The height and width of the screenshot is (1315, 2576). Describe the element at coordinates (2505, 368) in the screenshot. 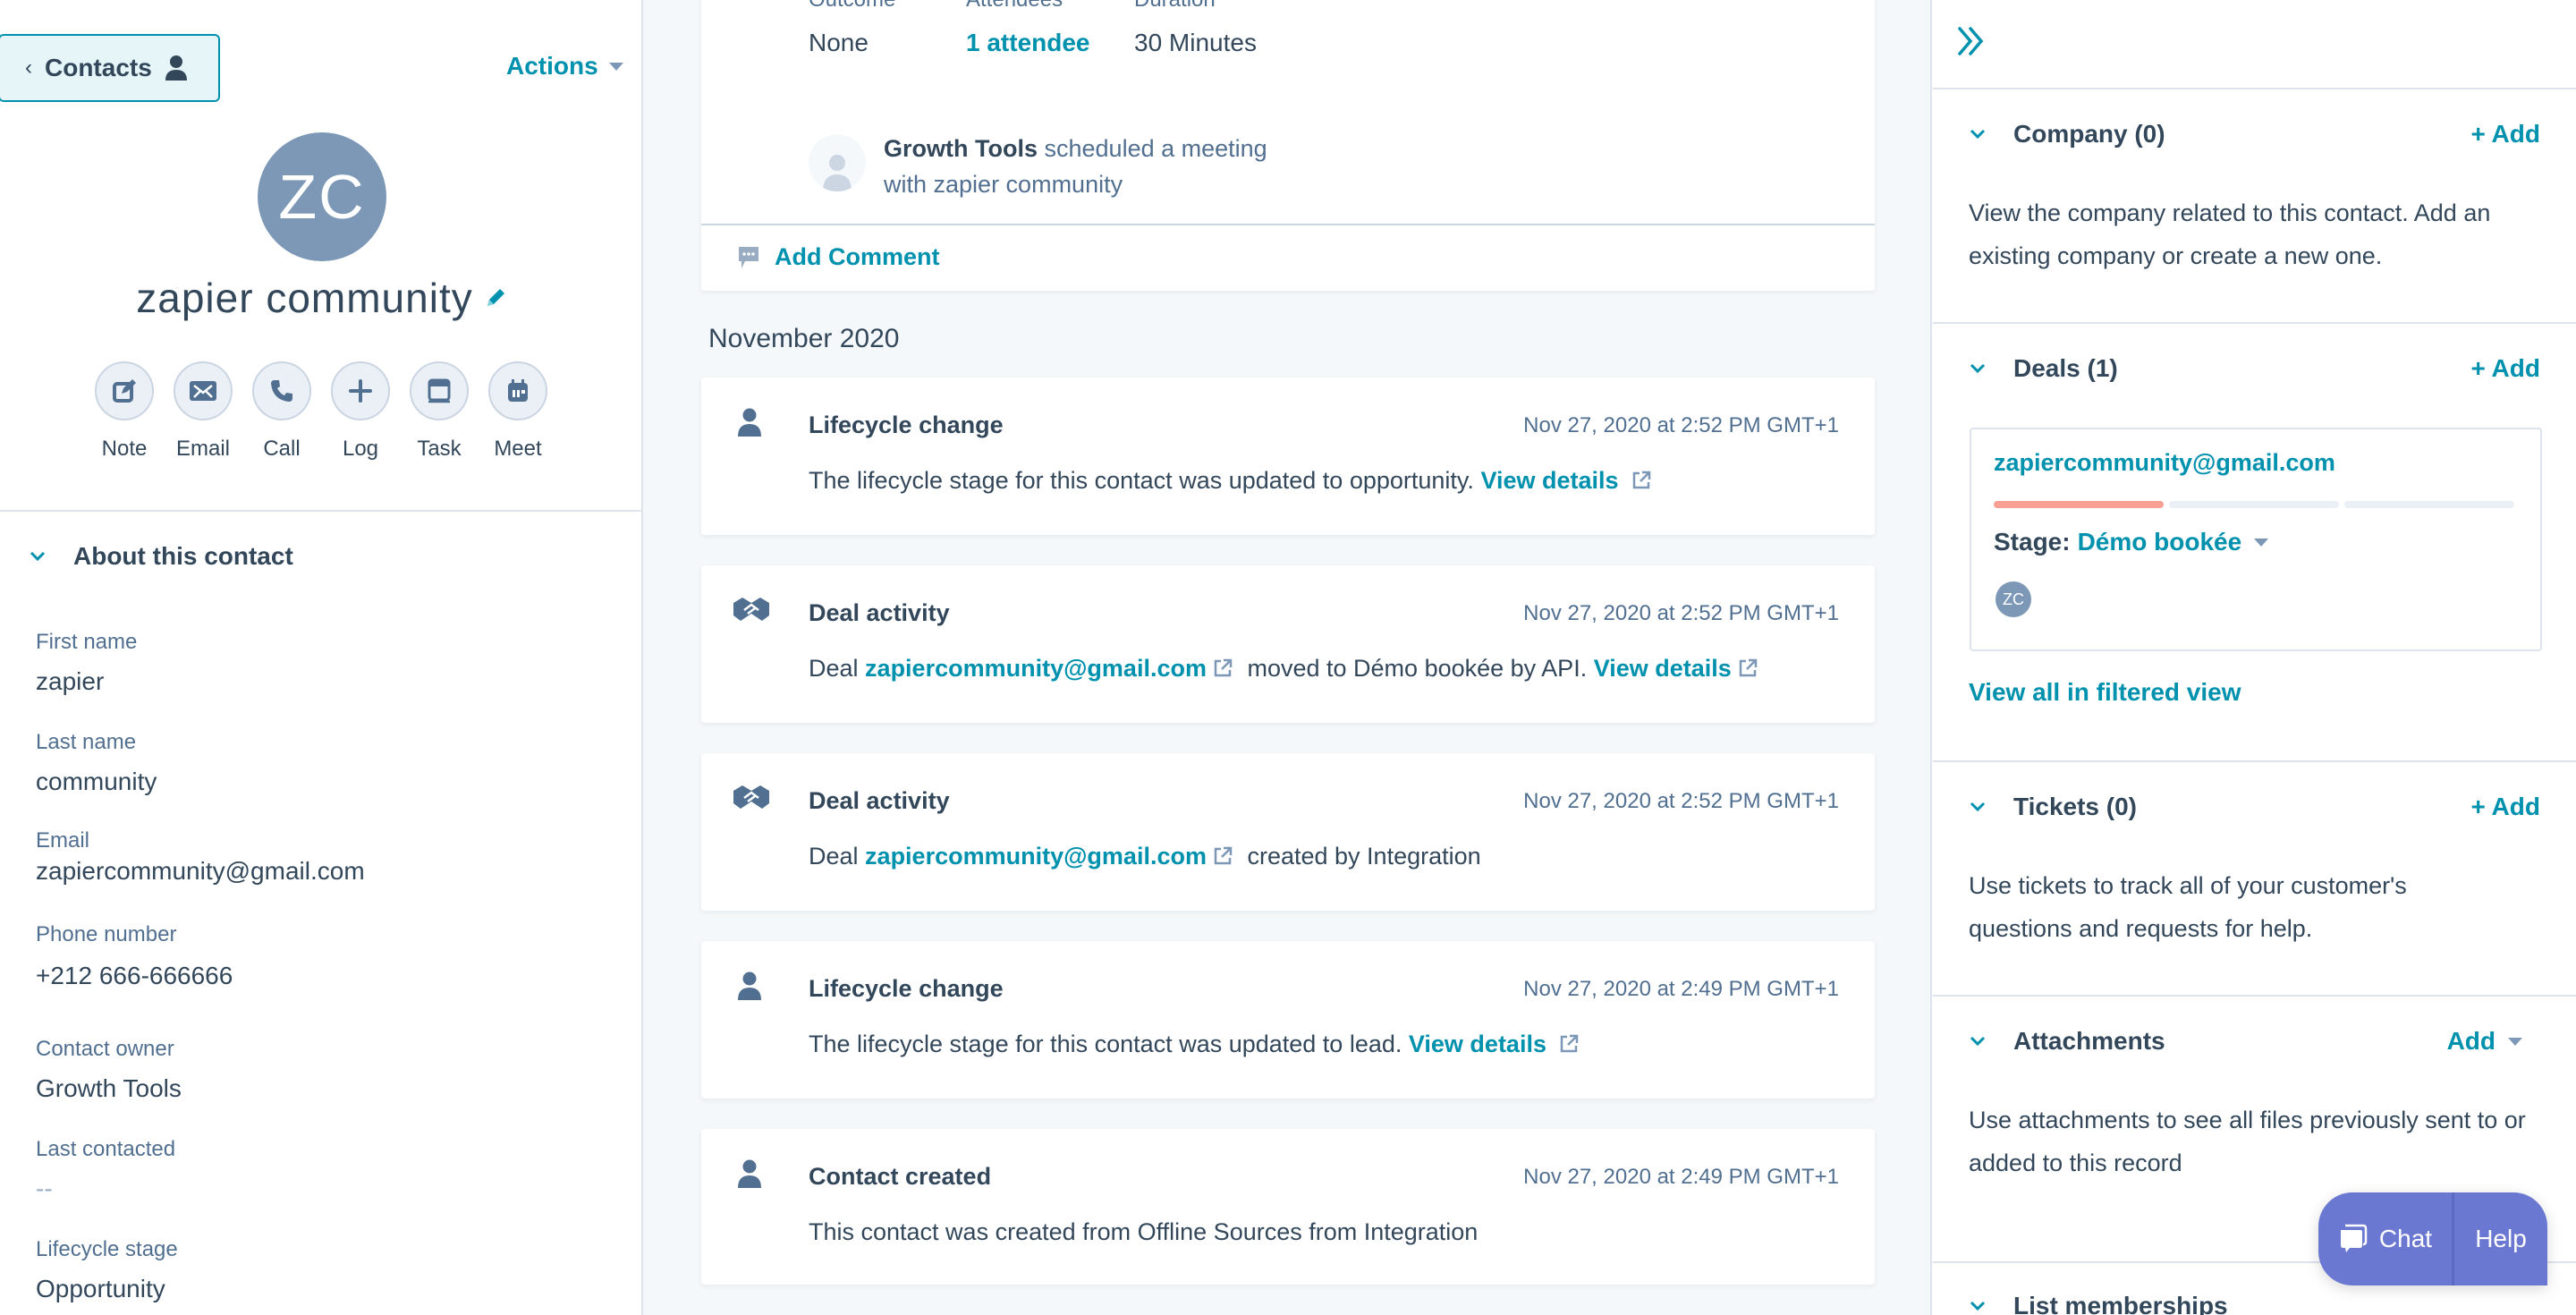

I see `add-deal-button: + Add` at that location.